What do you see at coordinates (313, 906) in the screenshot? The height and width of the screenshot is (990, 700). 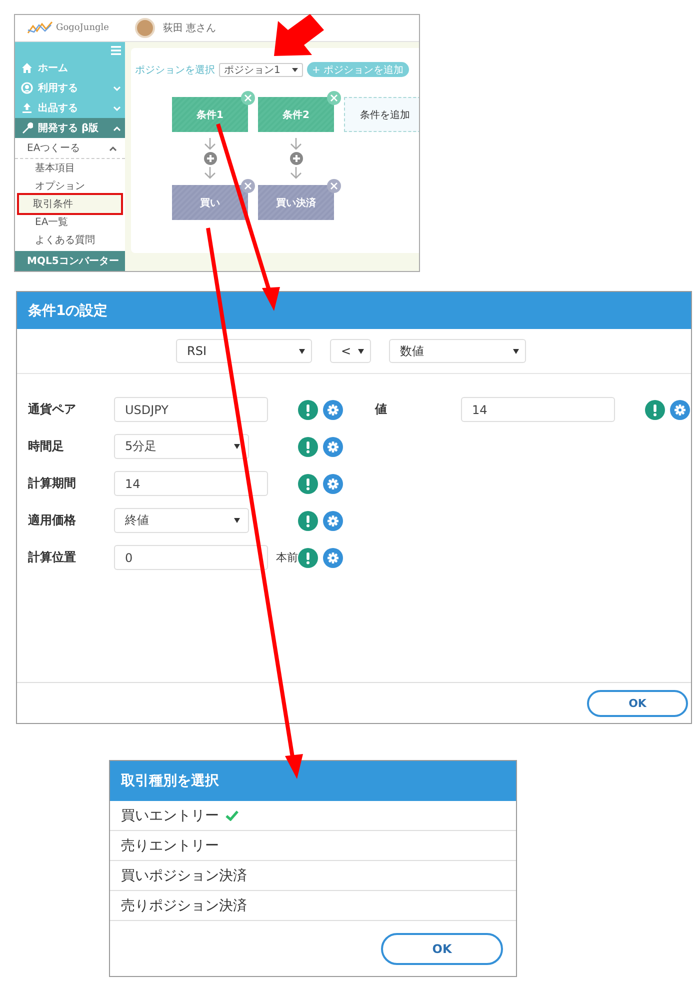 I see `option-item: 売りポジション決済` at bounding box center [313, 906].